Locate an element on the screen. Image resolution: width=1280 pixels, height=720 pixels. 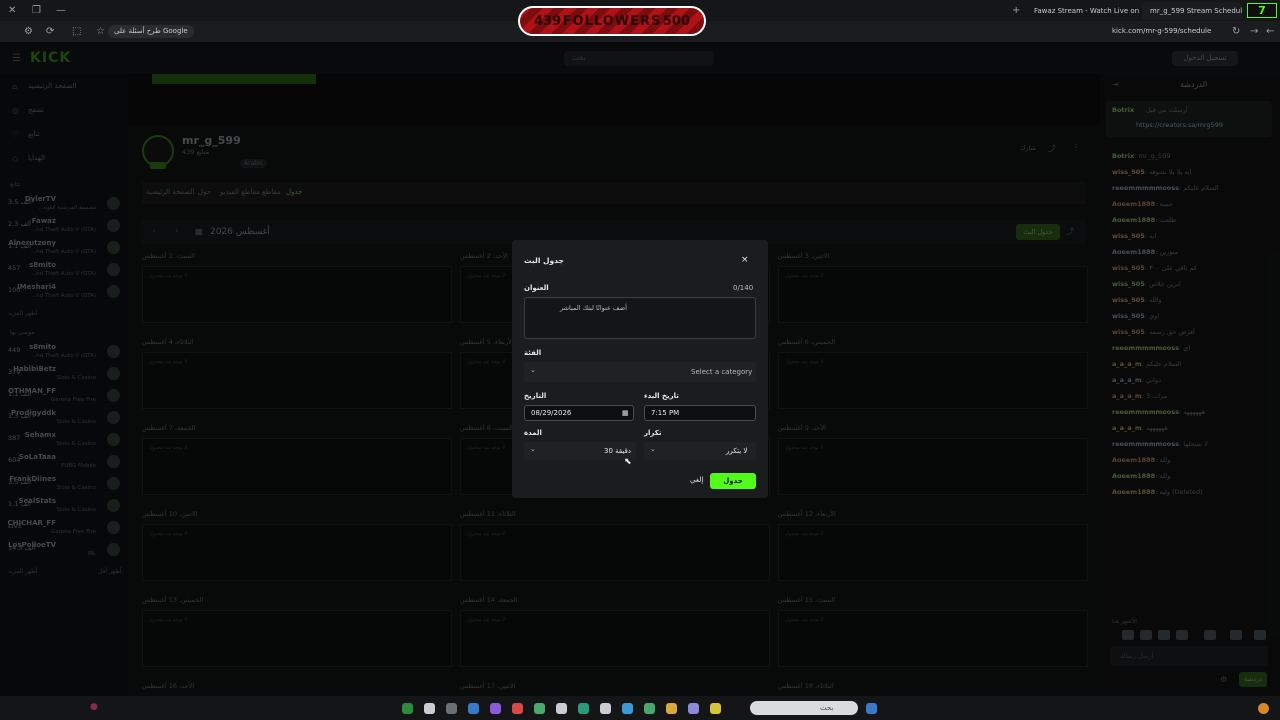
taskbar-search: بحث is located at coordinates (804, 708).